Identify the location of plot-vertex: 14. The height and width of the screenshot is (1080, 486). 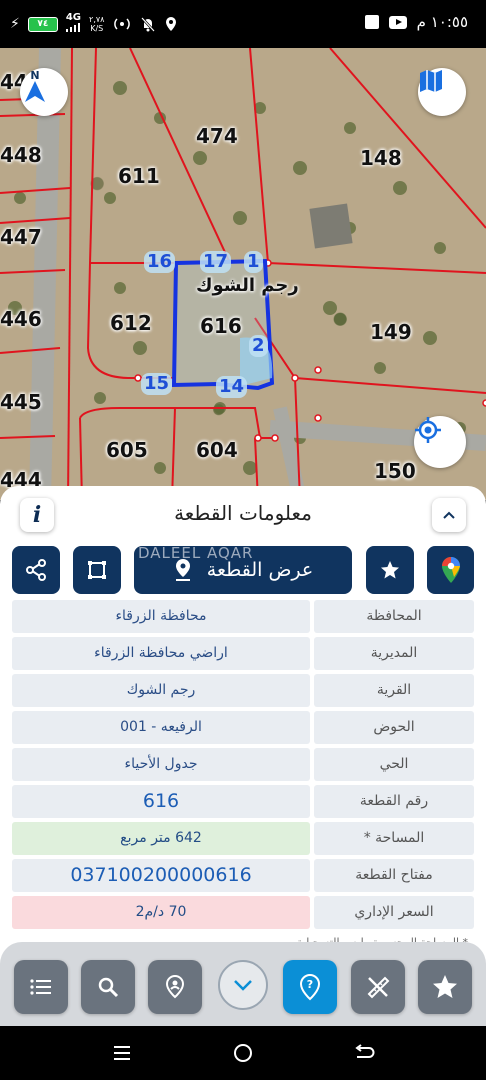
(232, 387).